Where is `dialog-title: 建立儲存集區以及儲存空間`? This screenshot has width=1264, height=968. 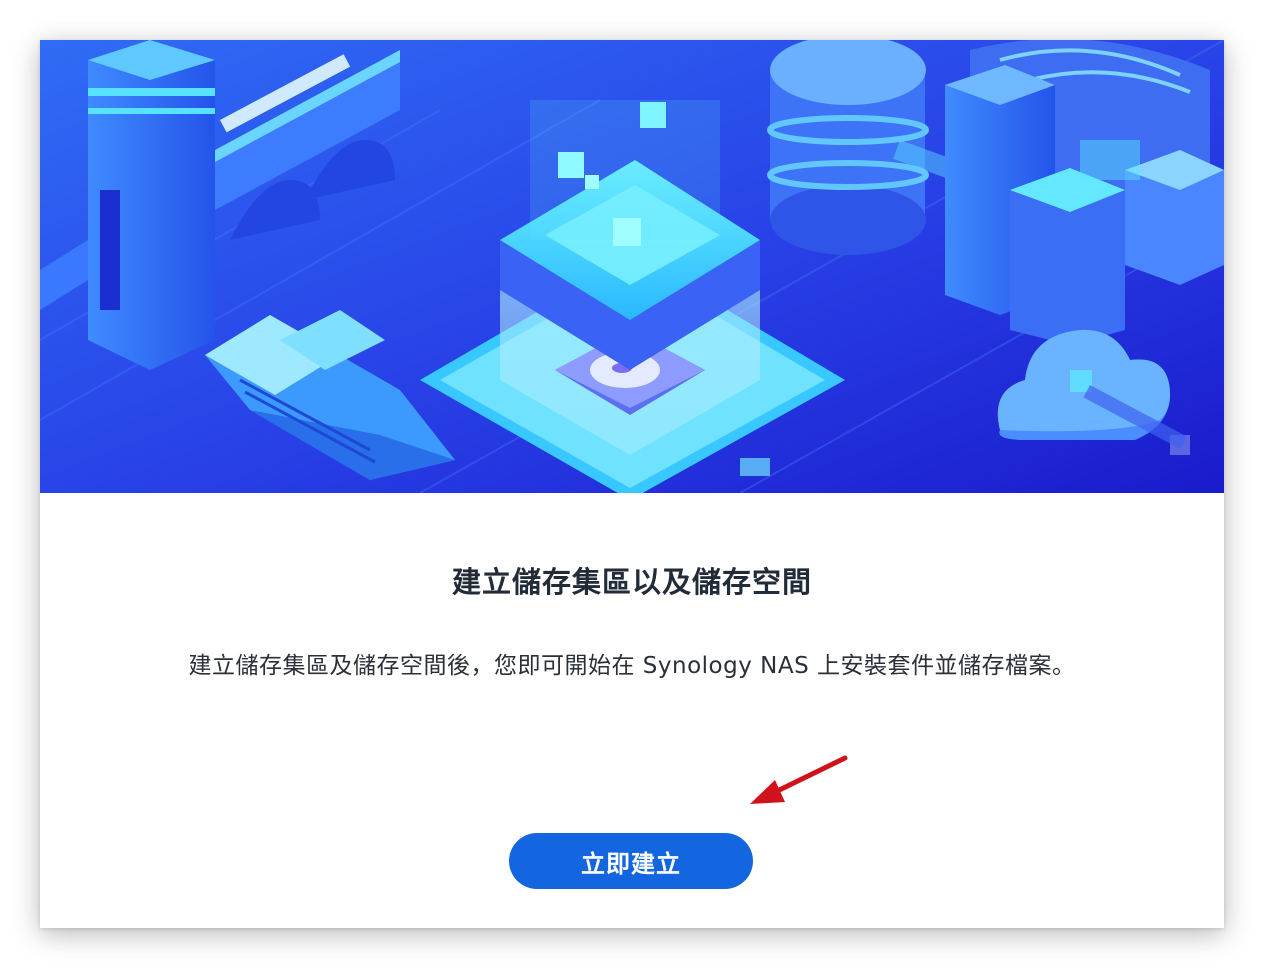
dialog-title: 建立儲存集區以及儲存空間 is located at coordinates (631, 582).